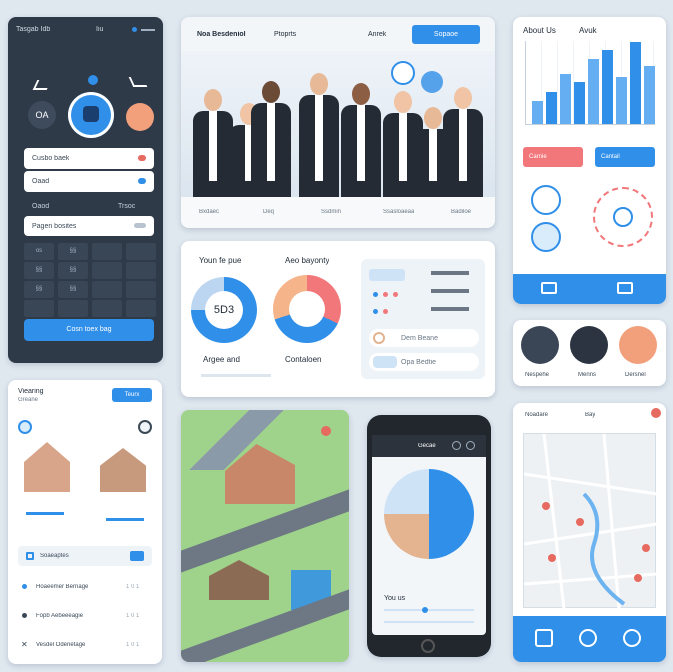  I want to click on list-row: Oaad, so click(89, 181).